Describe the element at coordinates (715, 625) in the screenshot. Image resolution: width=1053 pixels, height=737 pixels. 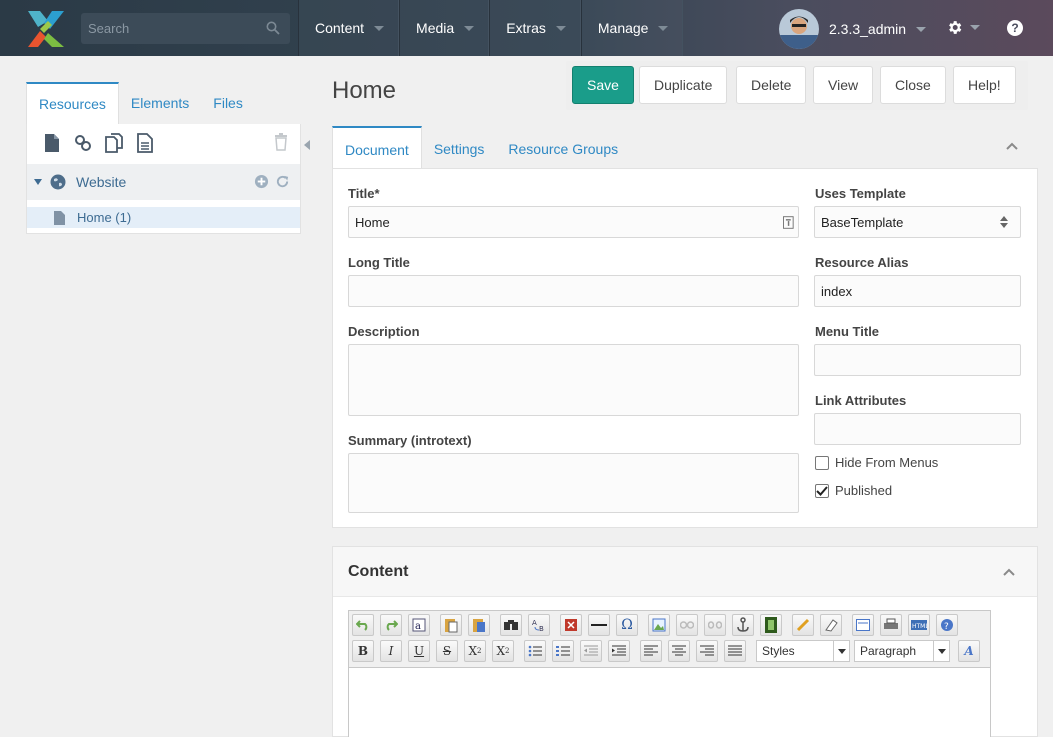
I see `unlink-icon` at that location.